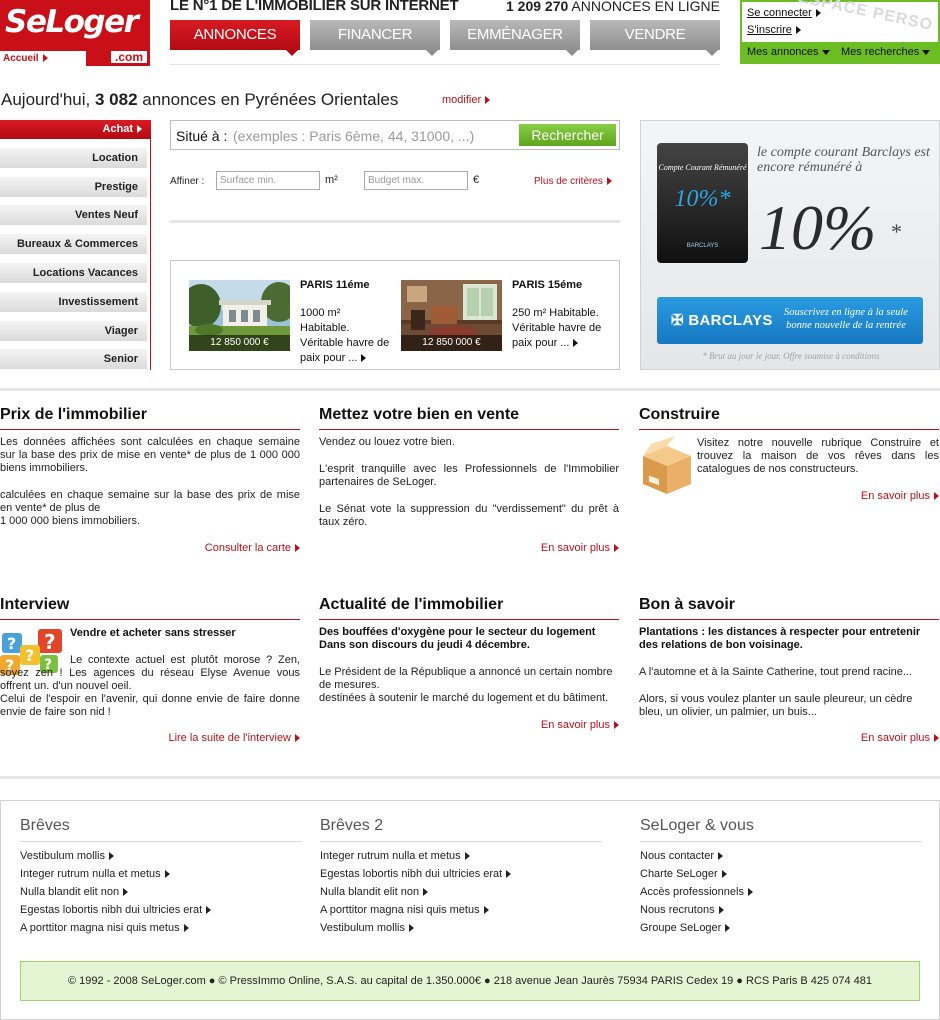 The image size is (940, 1020). What do you see at coordinates (781, 892) in the screenshot?
I see `footer-link: Accès professionnels` at bounding box center [781, 892].